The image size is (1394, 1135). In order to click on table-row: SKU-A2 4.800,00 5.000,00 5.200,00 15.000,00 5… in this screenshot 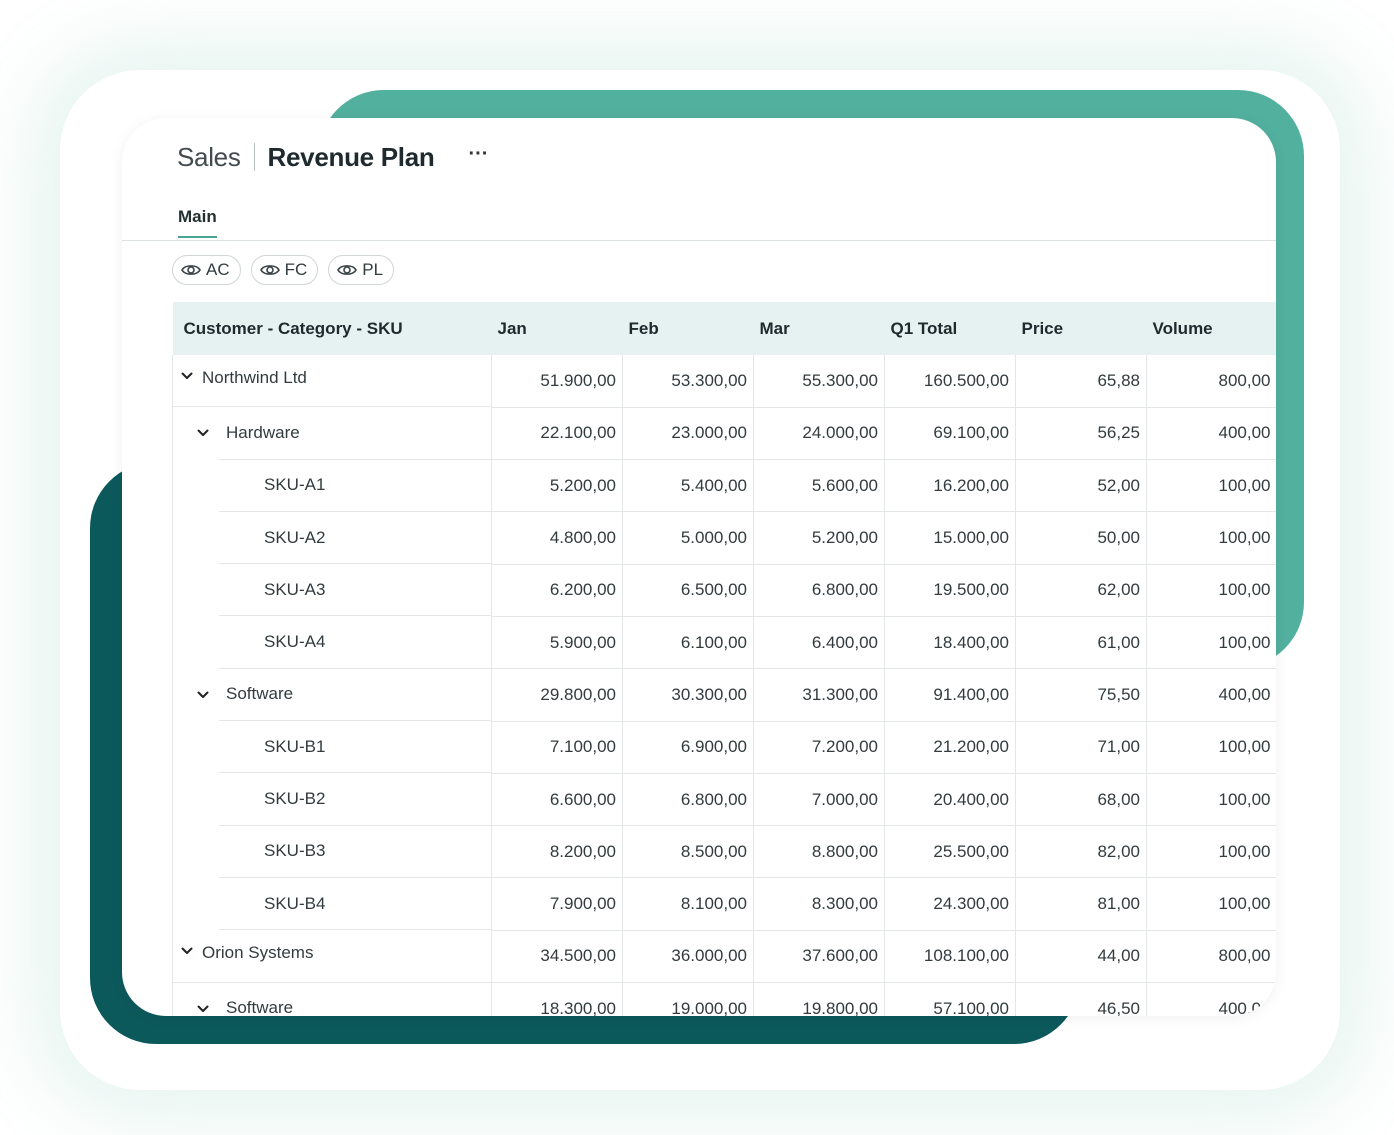, I will do `click(724, 538)`.